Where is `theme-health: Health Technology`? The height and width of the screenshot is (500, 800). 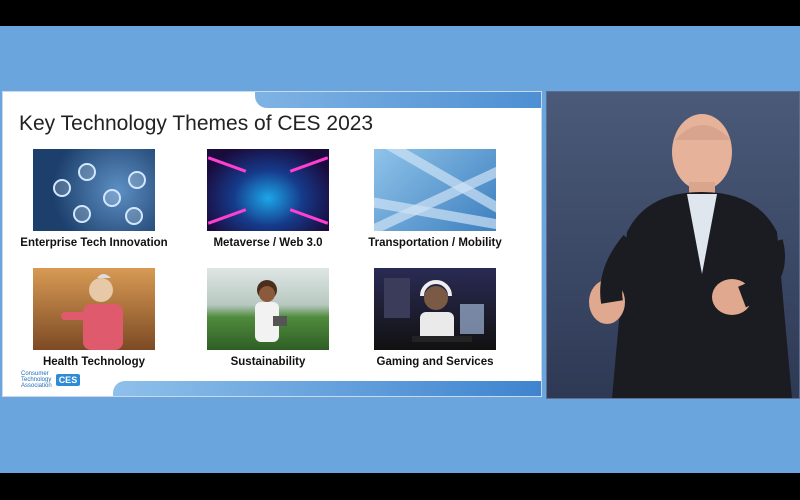
theme-health: Health Technology is located at coordinates (94, 318).